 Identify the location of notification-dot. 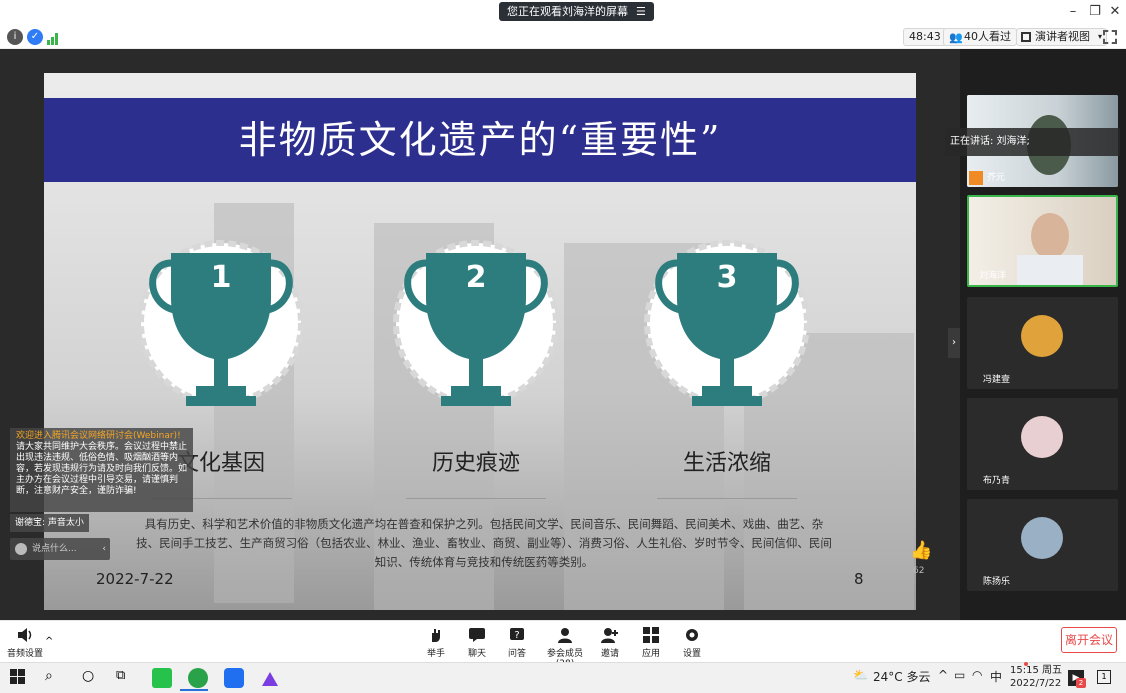
(1026, 664).